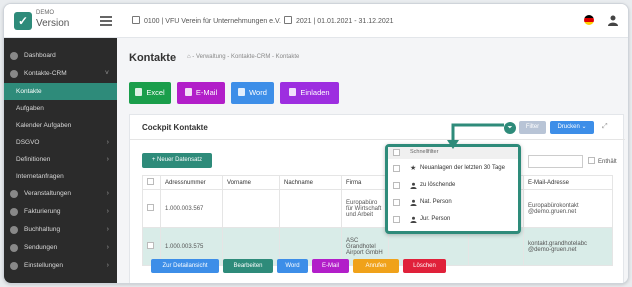 The width and height of the screenshot is (632, 287). I want to click on logo-icon: ✓, so click(23, 21).